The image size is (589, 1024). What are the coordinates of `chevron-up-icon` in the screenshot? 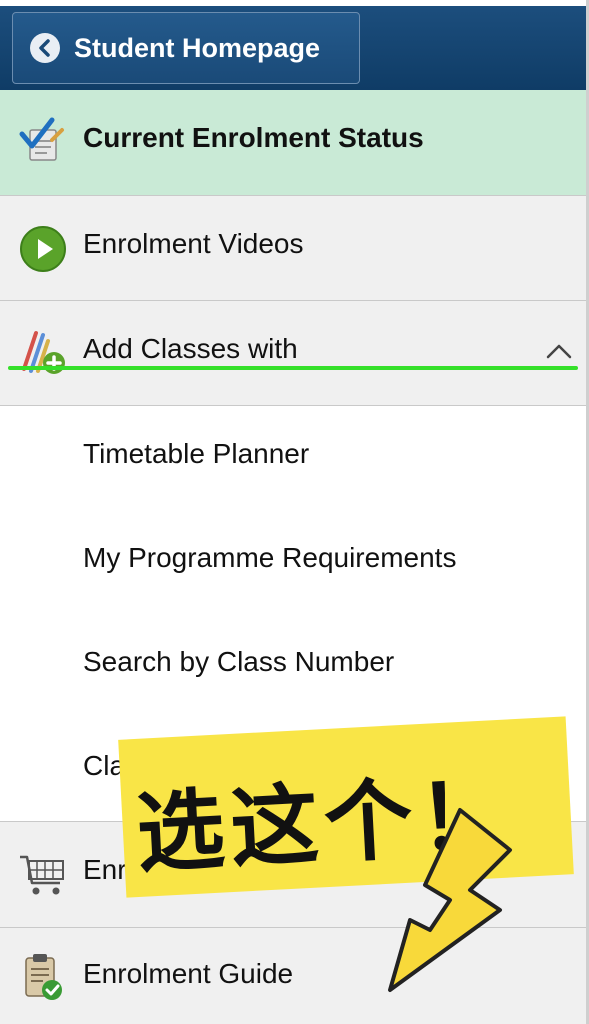 It's located at (559, 351).